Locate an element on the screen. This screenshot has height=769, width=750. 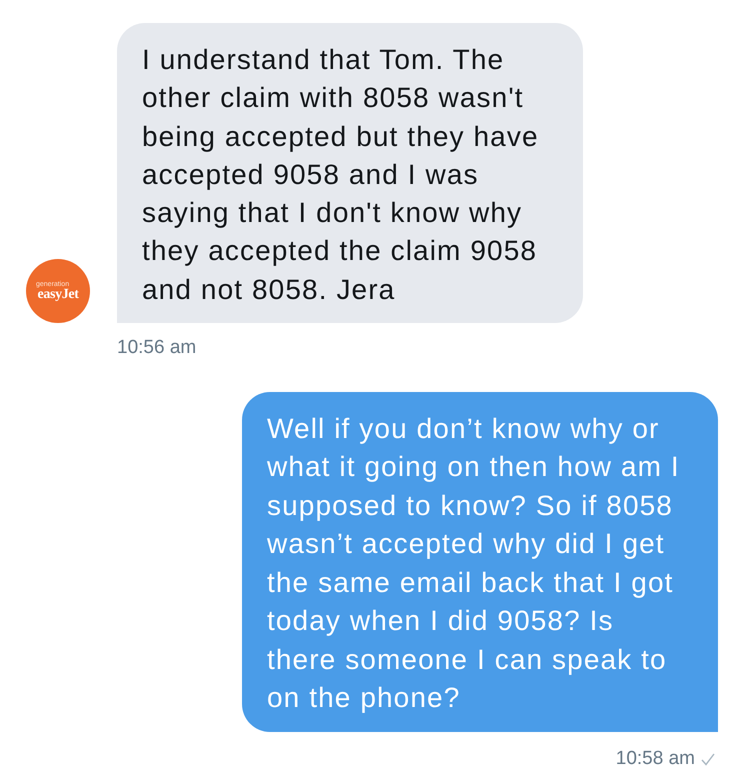
logo-text: easyJet is located at coordinates (58, 295).